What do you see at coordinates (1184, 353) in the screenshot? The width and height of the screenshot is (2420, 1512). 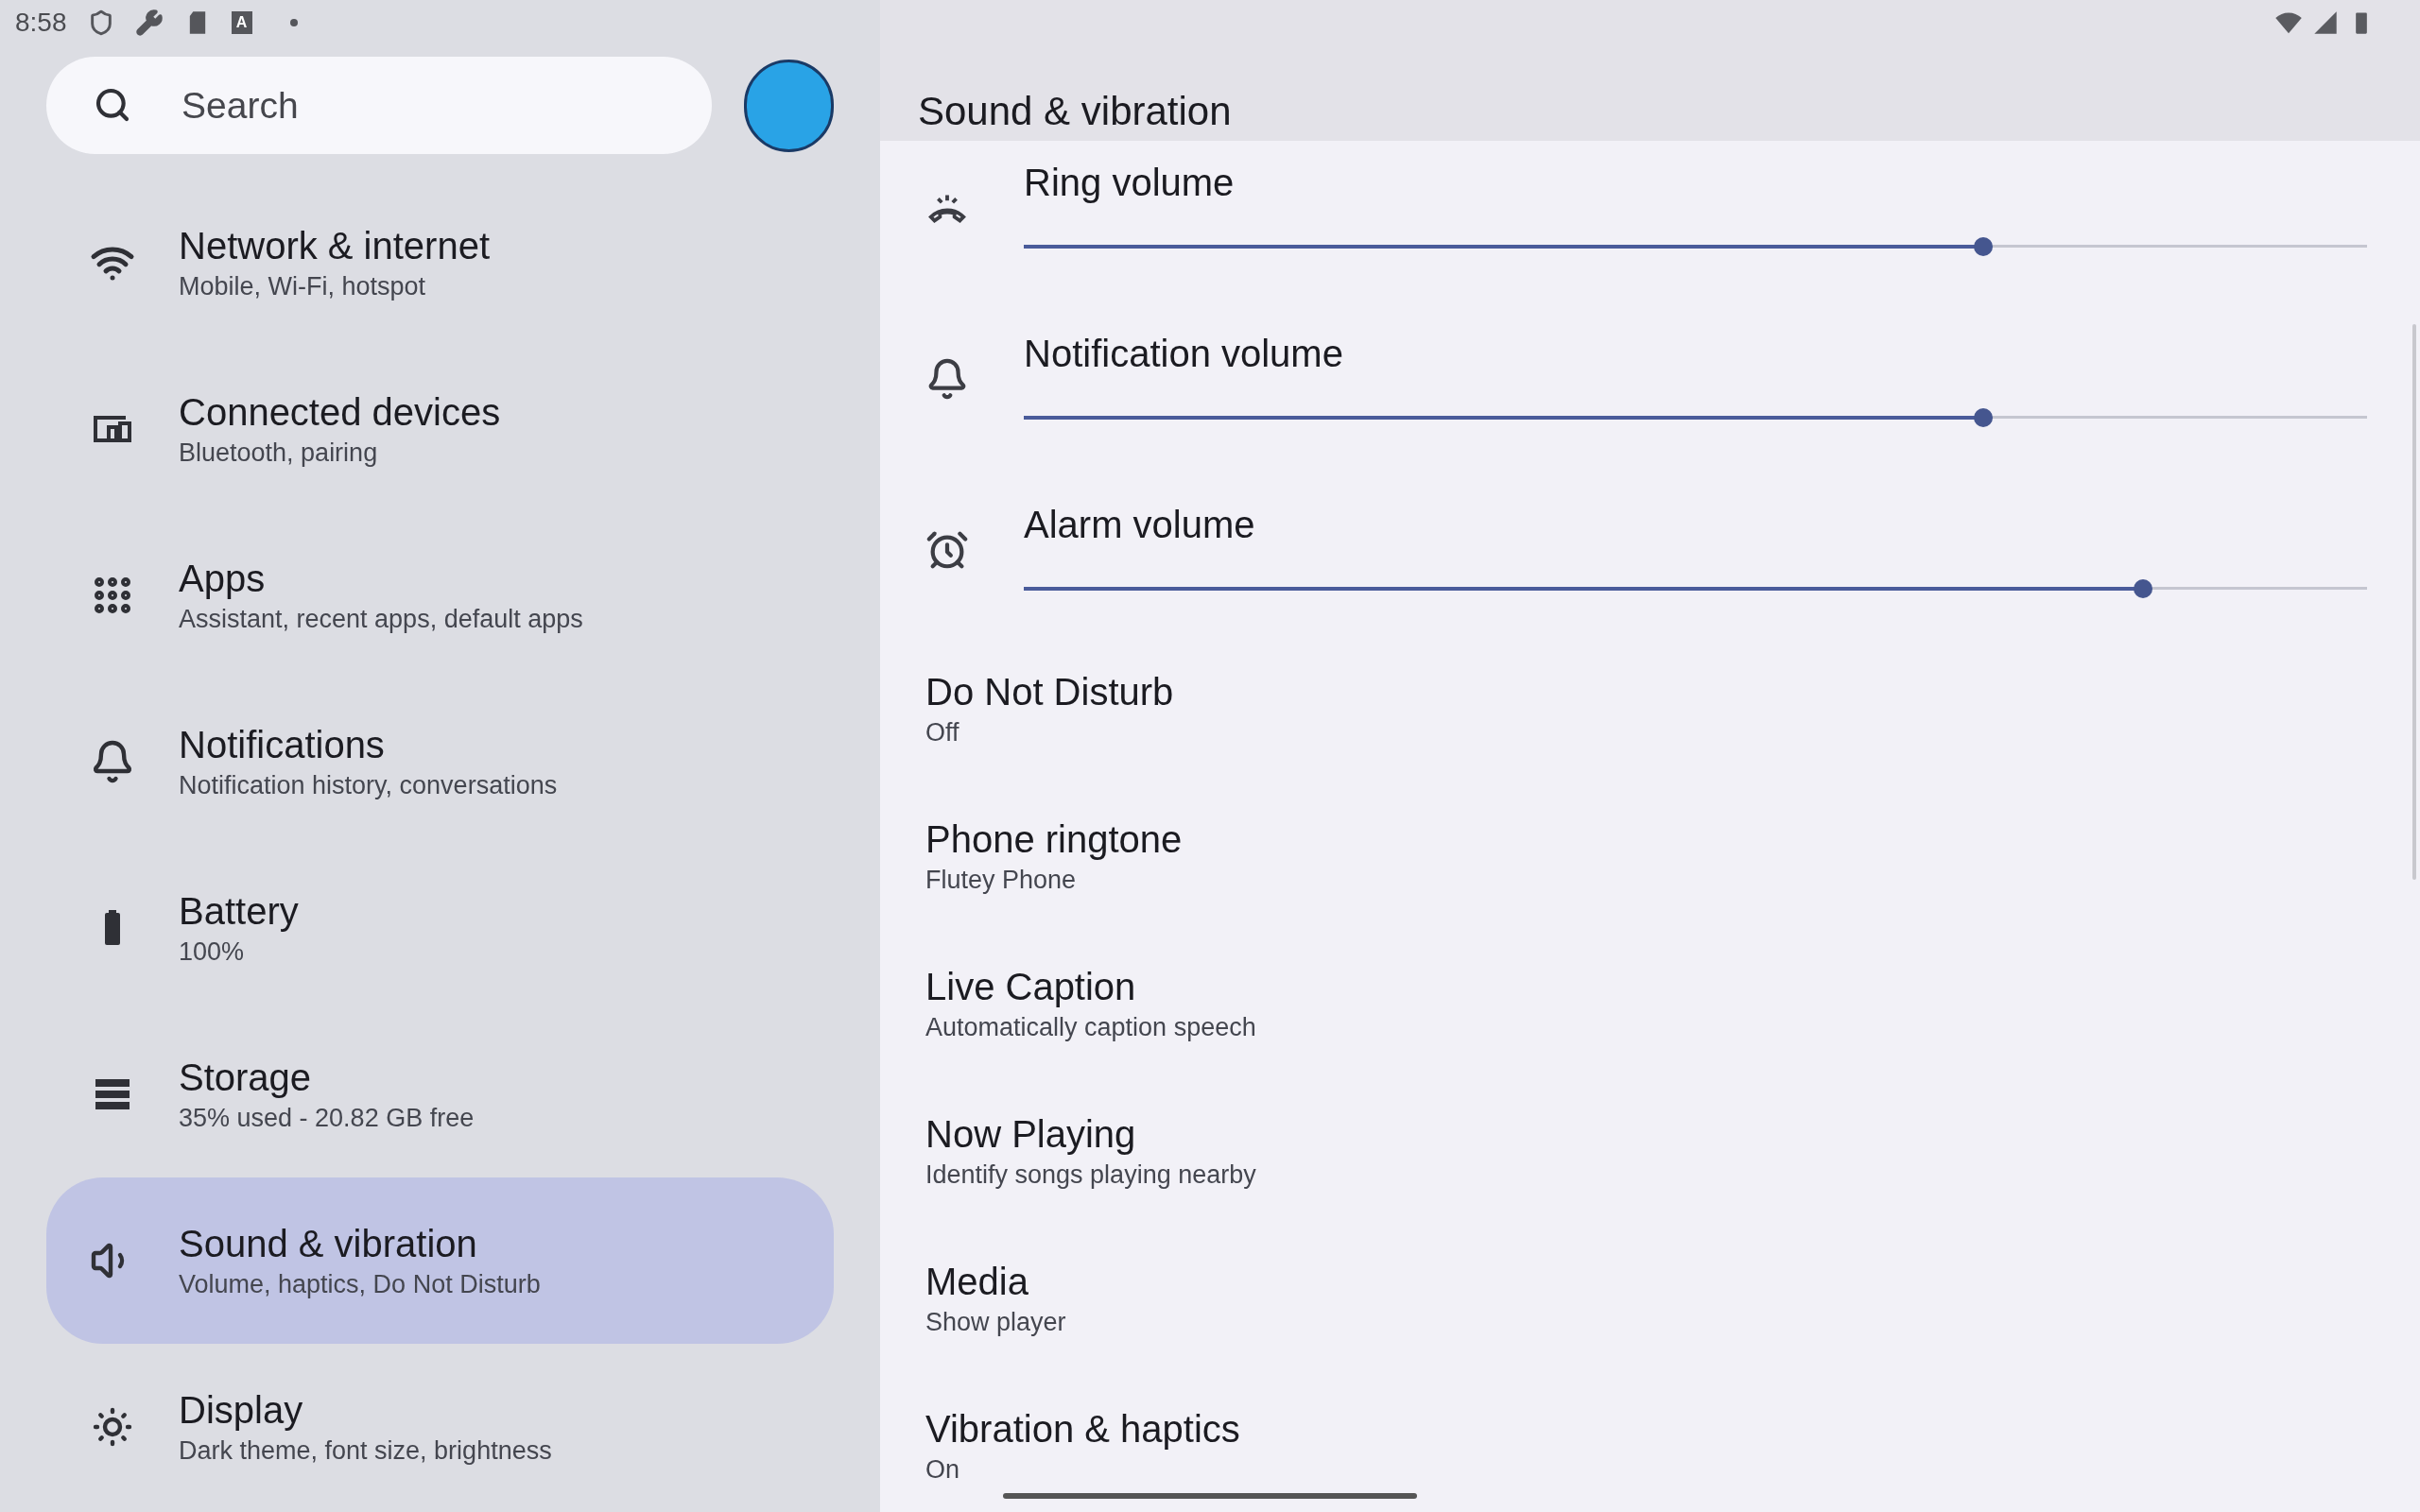 I see `slider-label: Notification volume` at bounding box center [1184, 353].